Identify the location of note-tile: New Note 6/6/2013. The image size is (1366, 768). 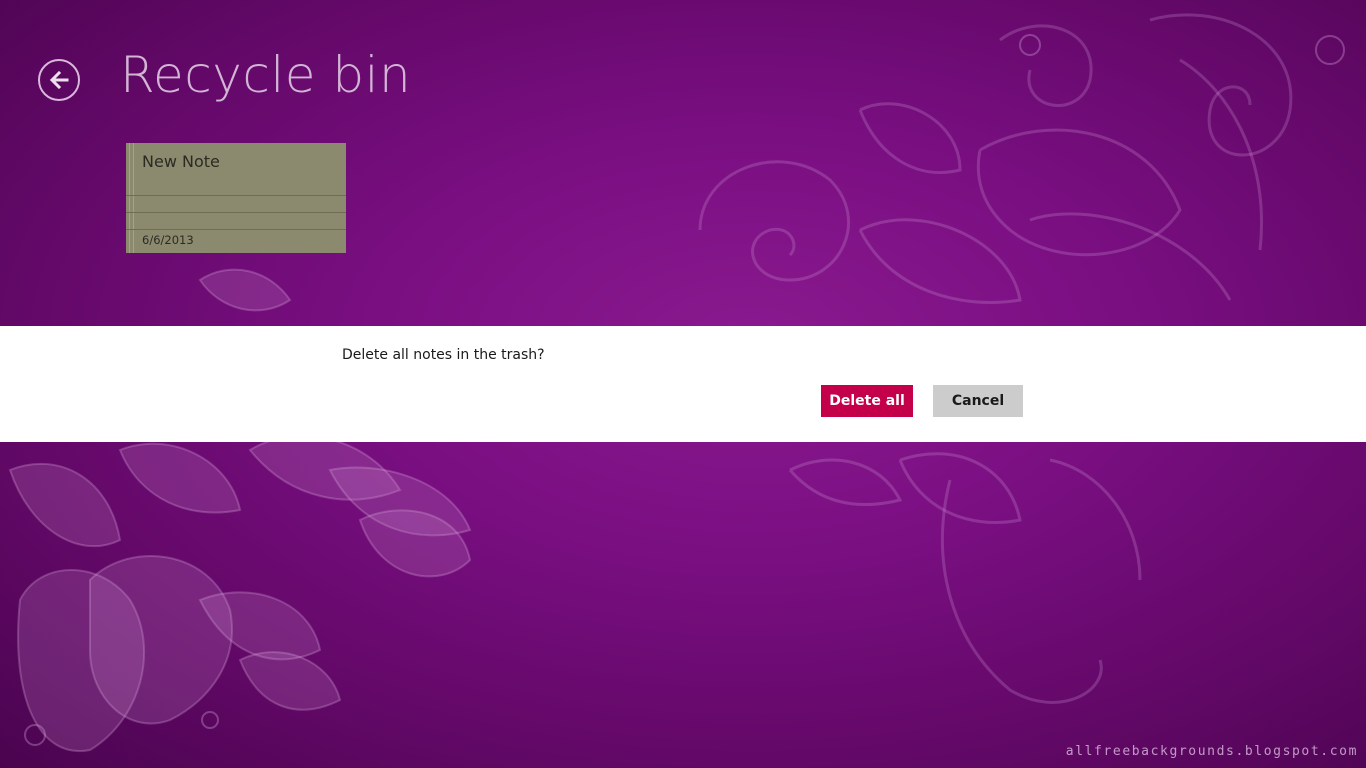
(236, 198).